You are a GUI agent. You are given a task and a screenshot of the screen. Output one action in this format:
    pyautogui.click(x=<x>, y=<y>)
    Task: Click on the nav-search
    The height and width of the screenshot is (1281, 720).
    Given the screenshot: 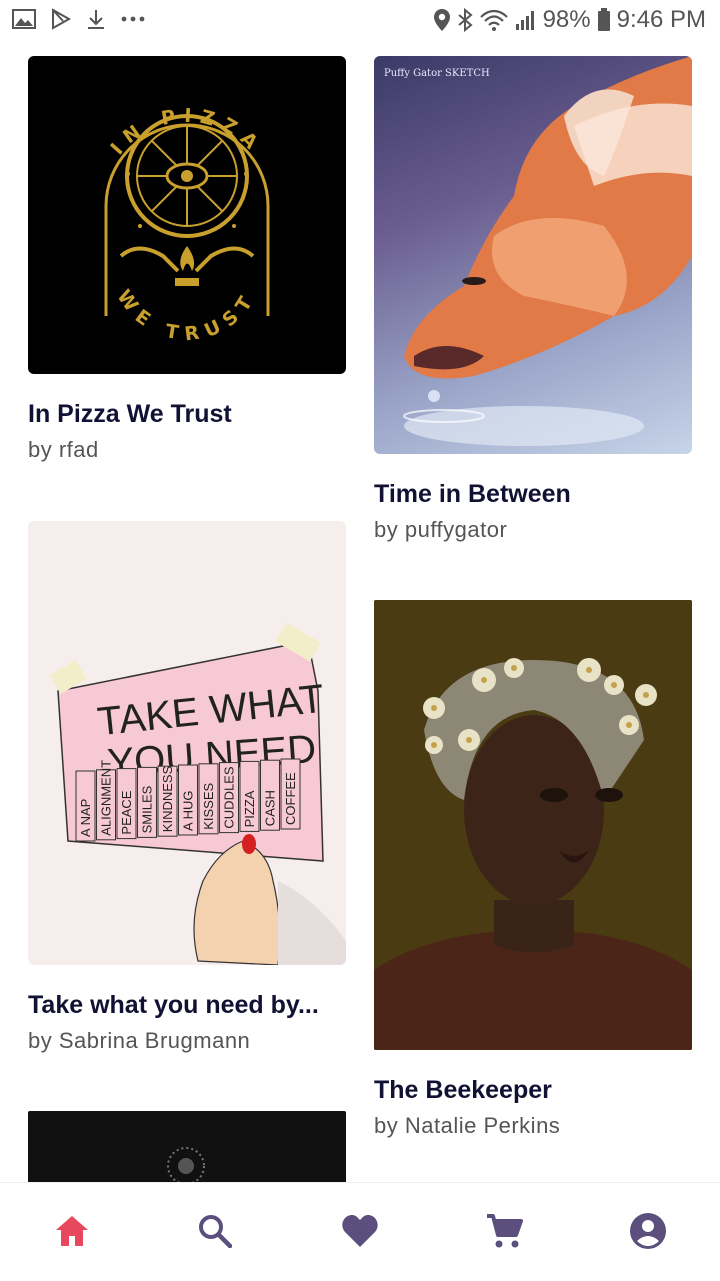 What is the action you would take?
    pyautogui.click(x=215, y=1231)
    